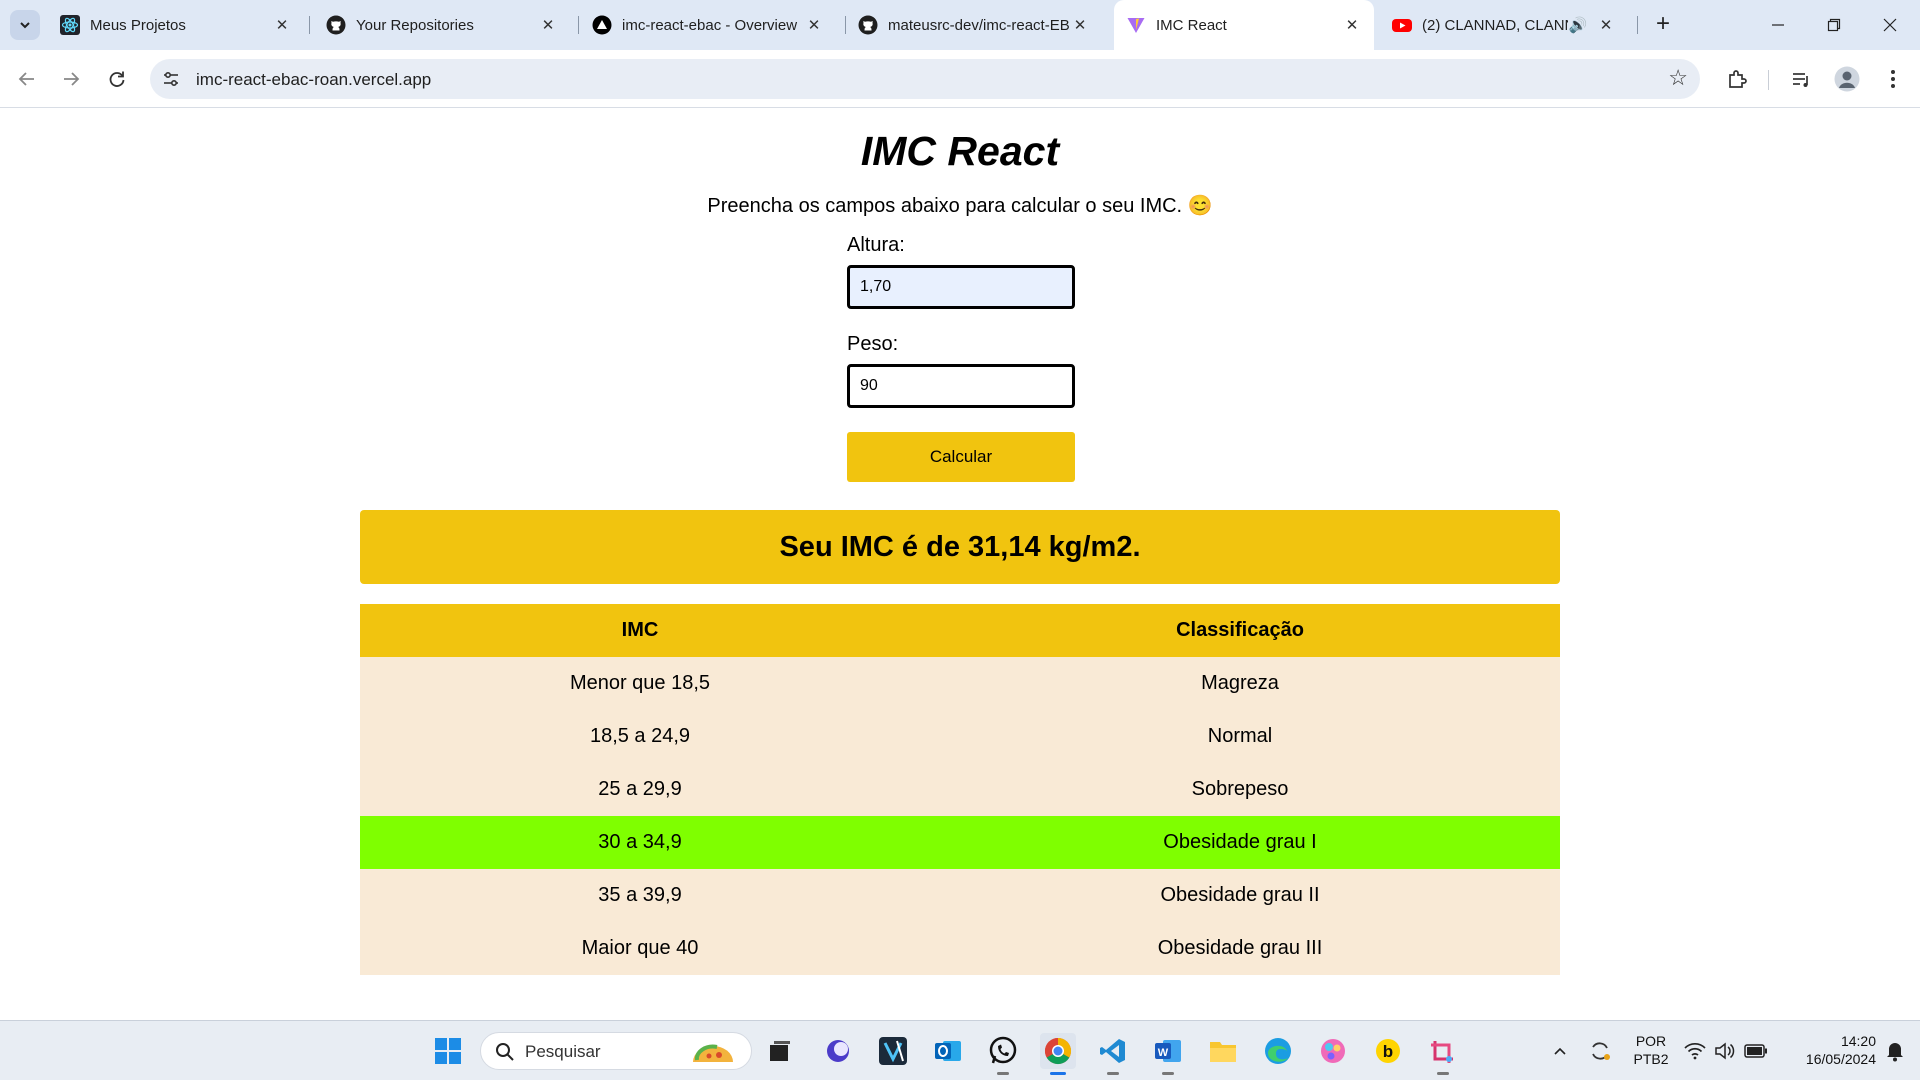 Image resolution: width=1920 pixels, height=1080 pixels. Describe the element at coordinates (1443, 1054) in the screenshot. I see `snipping-tool-icon` at that location.